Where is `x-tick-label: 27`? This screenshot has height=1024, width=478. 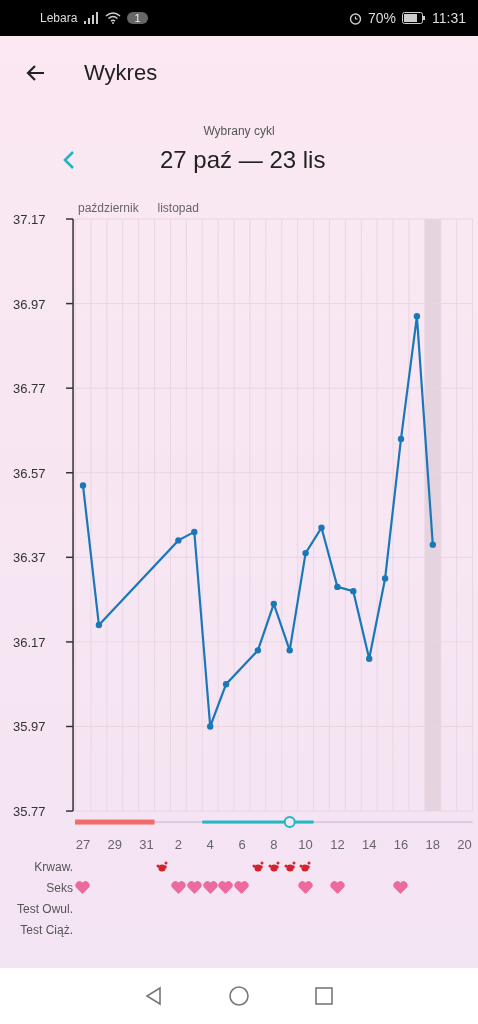
x-tick-label: 27 is located at coordinates (83, 845).